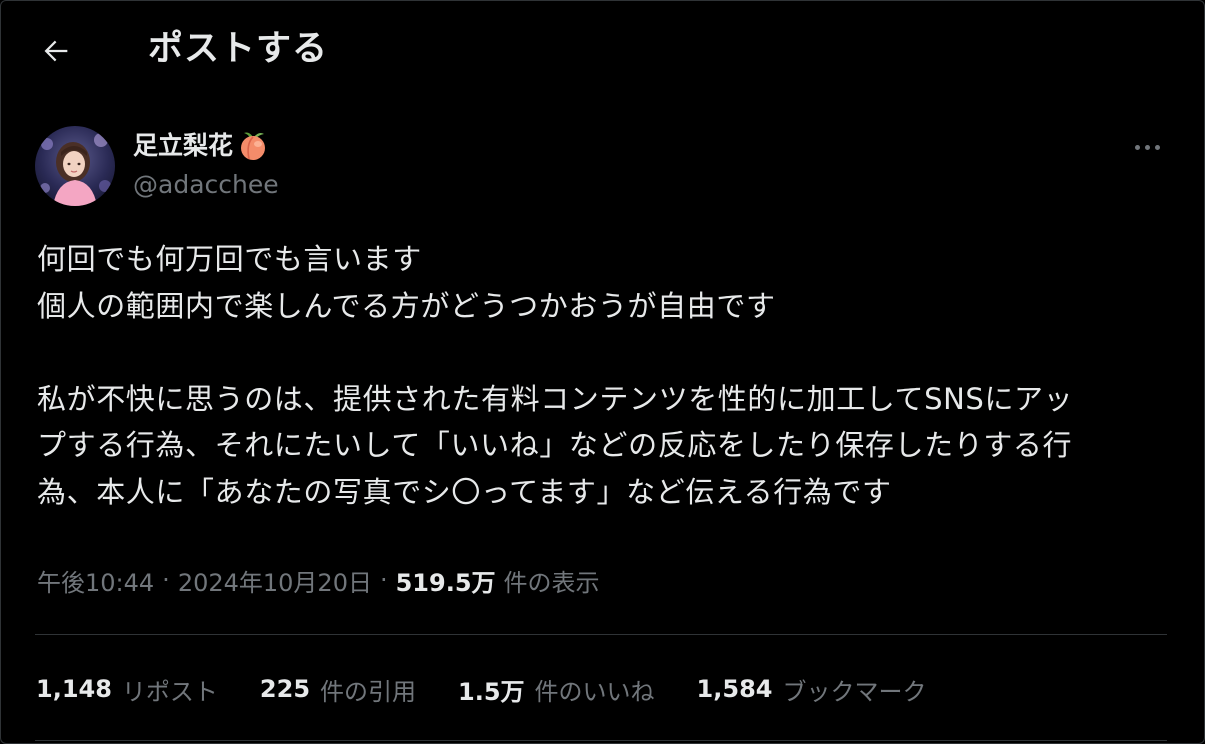 This screenshot has width=1205, height=744. What do you see at coordinates (229, 259) in the screenshot?
I see `tweet-line: 何回でも何万回でも言います` at bounding box center [229, 259].